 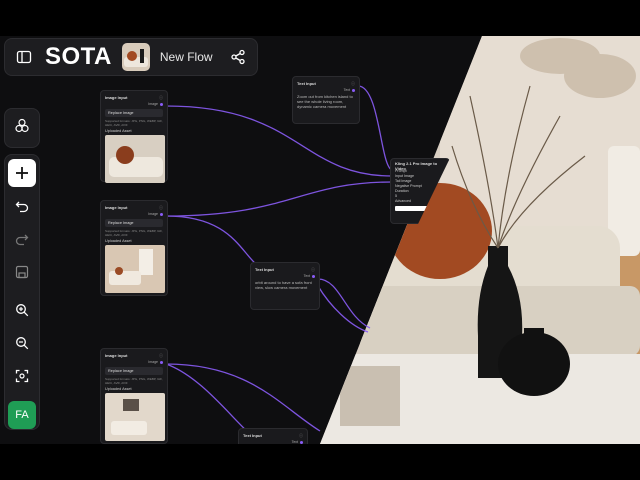 What do you see at coordinates (238, 57) in the screenshot?
I see `share-icon` at bounding box center [238, 57].